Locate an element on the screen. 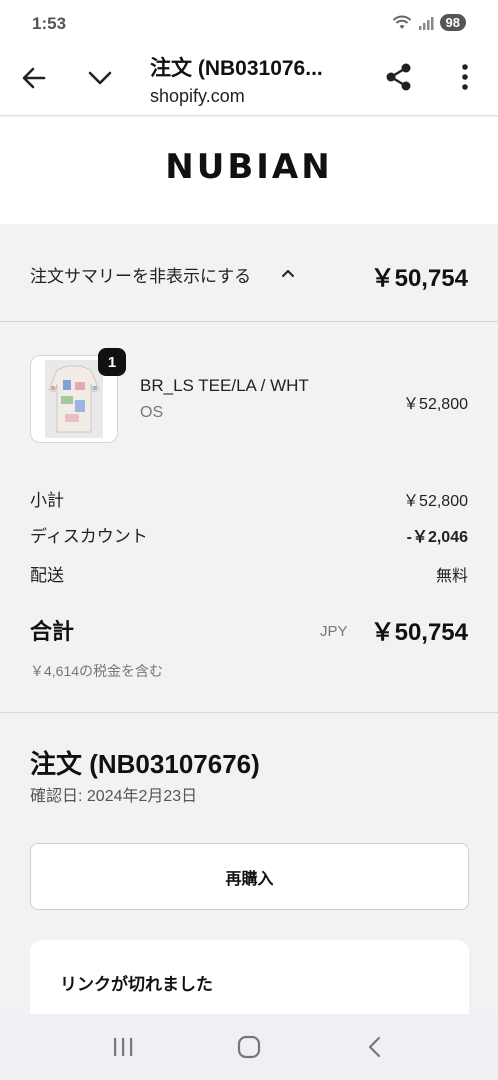  share-icon is located at coordinates (398, 77).